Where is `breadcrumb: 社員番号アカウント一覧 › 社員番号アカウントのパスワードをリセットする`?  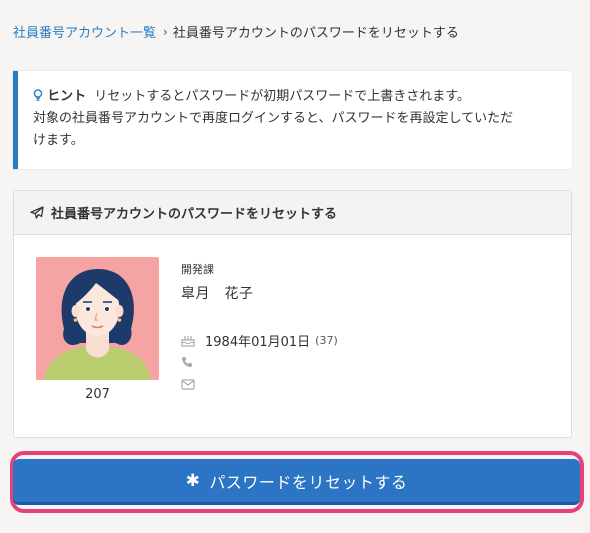
breadcrumb: 社員番号アカウント一覧 › 社員番号アカウントのパスワードをリセットする is located at coordinates (236, 32).